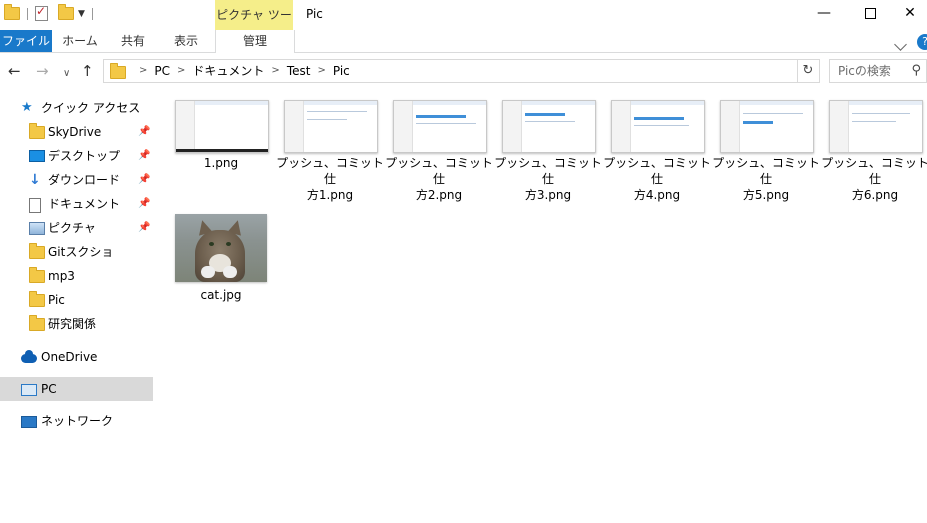 The image size is (927, 523). I want to click on file-name: プッシュ、コミット仕方3.png, so click(548, 179).